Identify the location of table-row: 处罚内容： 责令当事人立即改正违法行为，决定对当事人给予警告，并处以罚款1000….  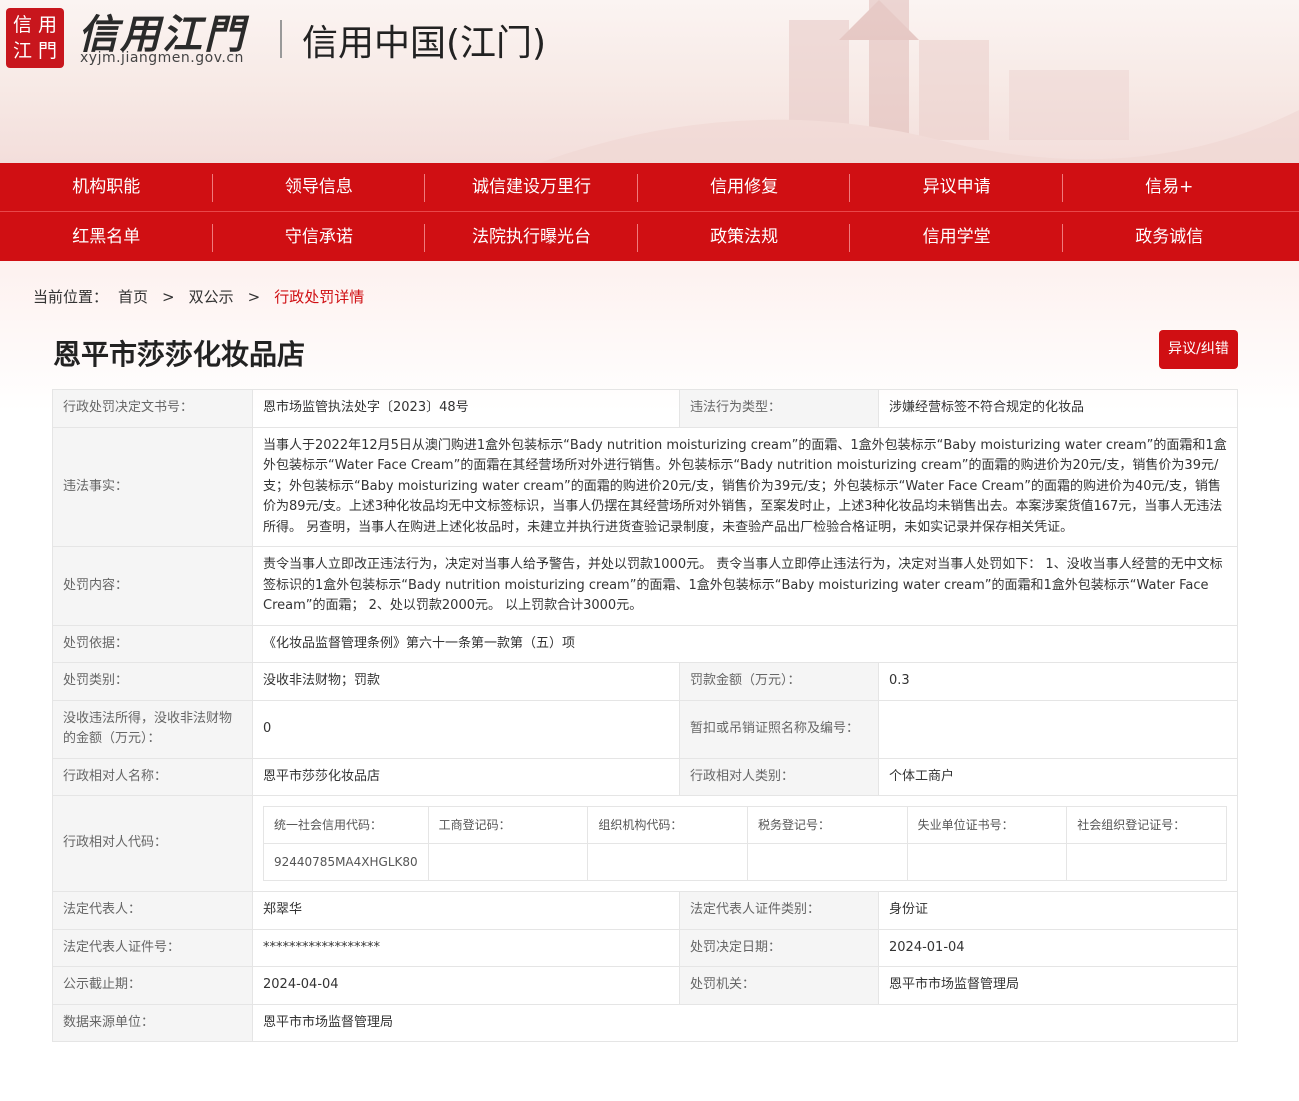
(645, 586).